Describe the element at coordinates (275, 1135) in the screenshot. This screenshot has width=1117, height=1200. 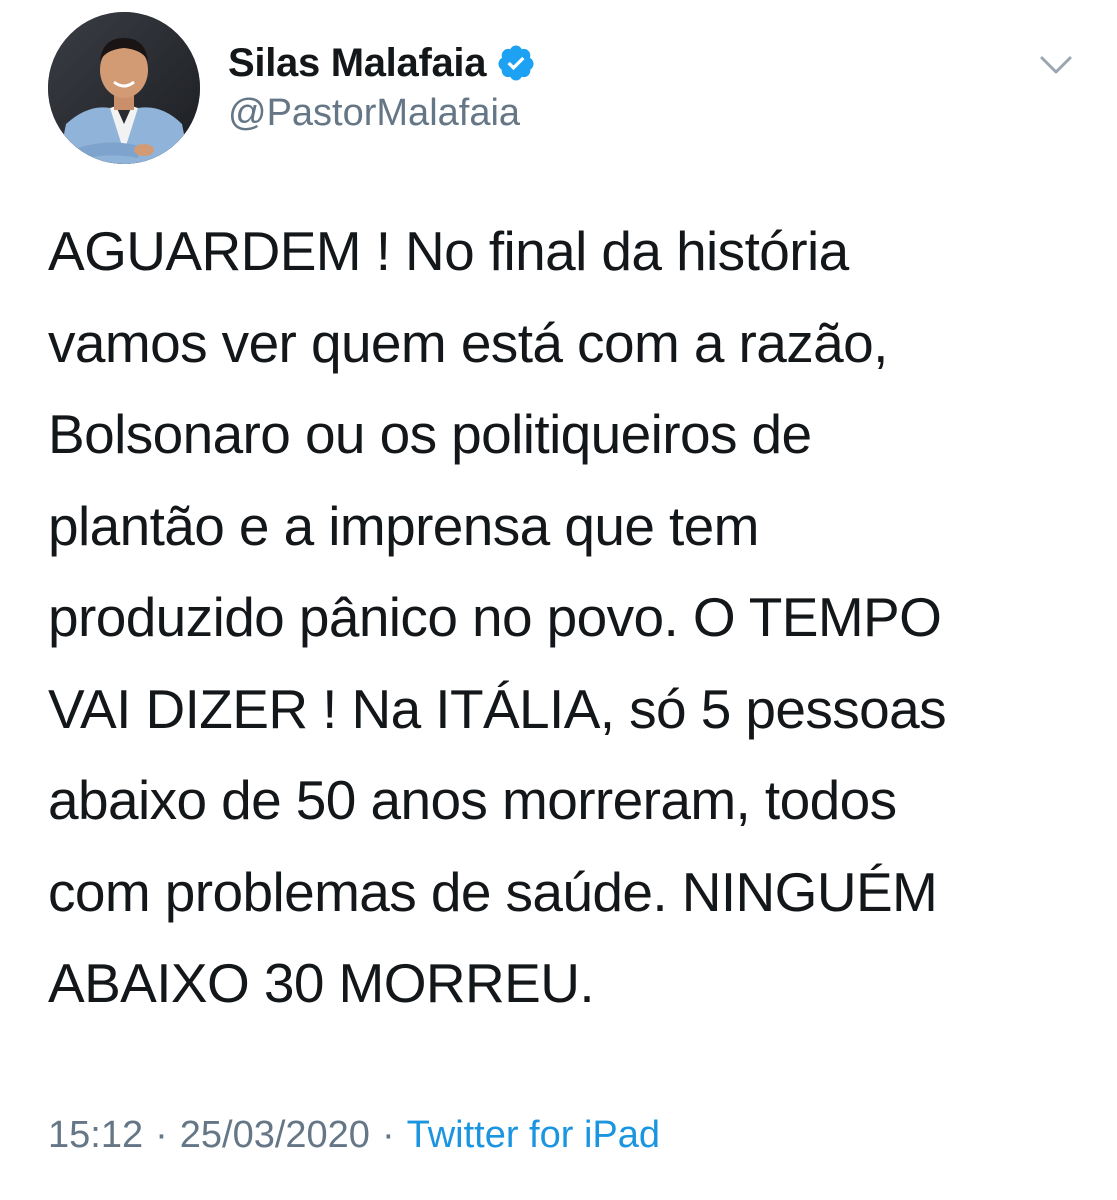
I see `tweet-date: 25/03/2020` at that location.